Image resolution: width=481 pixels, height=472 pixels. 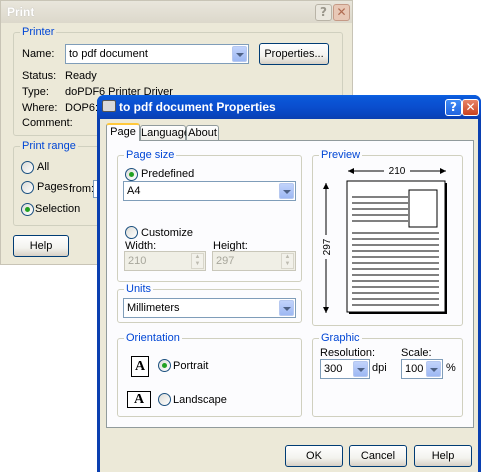 What do you see at coordinates (167, 174) in the screenshot?
I see `predefined-label: Predefined` at bounding box center [167, 174].